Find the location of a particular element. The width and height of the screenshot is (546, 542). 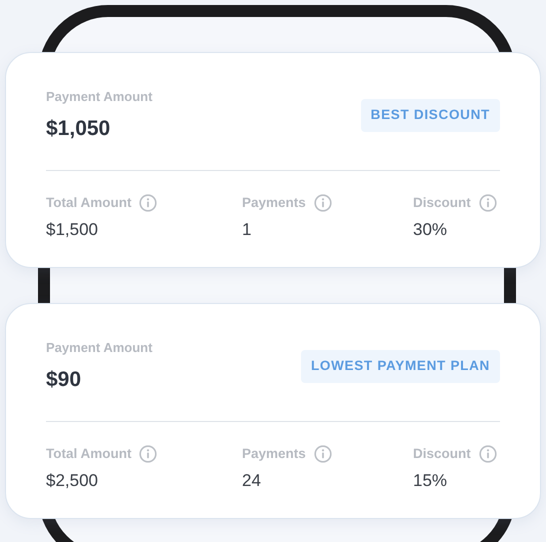

plan-tag: LOWEST PAYMENT PLAN is located at coordinates (400, 366).